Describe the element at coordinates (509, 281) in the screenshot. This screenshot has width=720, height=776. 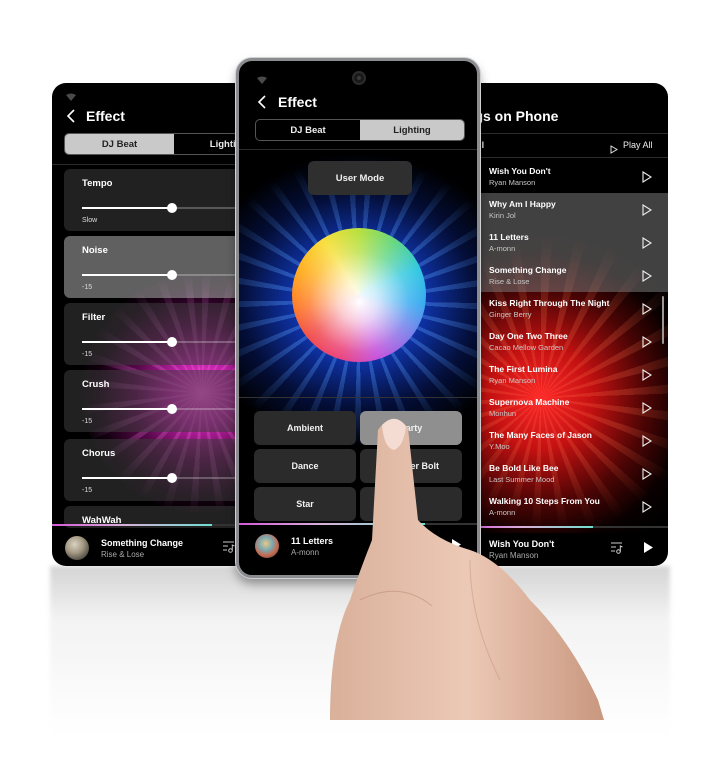
I see `song-artist: Rise & Lose` at that location.